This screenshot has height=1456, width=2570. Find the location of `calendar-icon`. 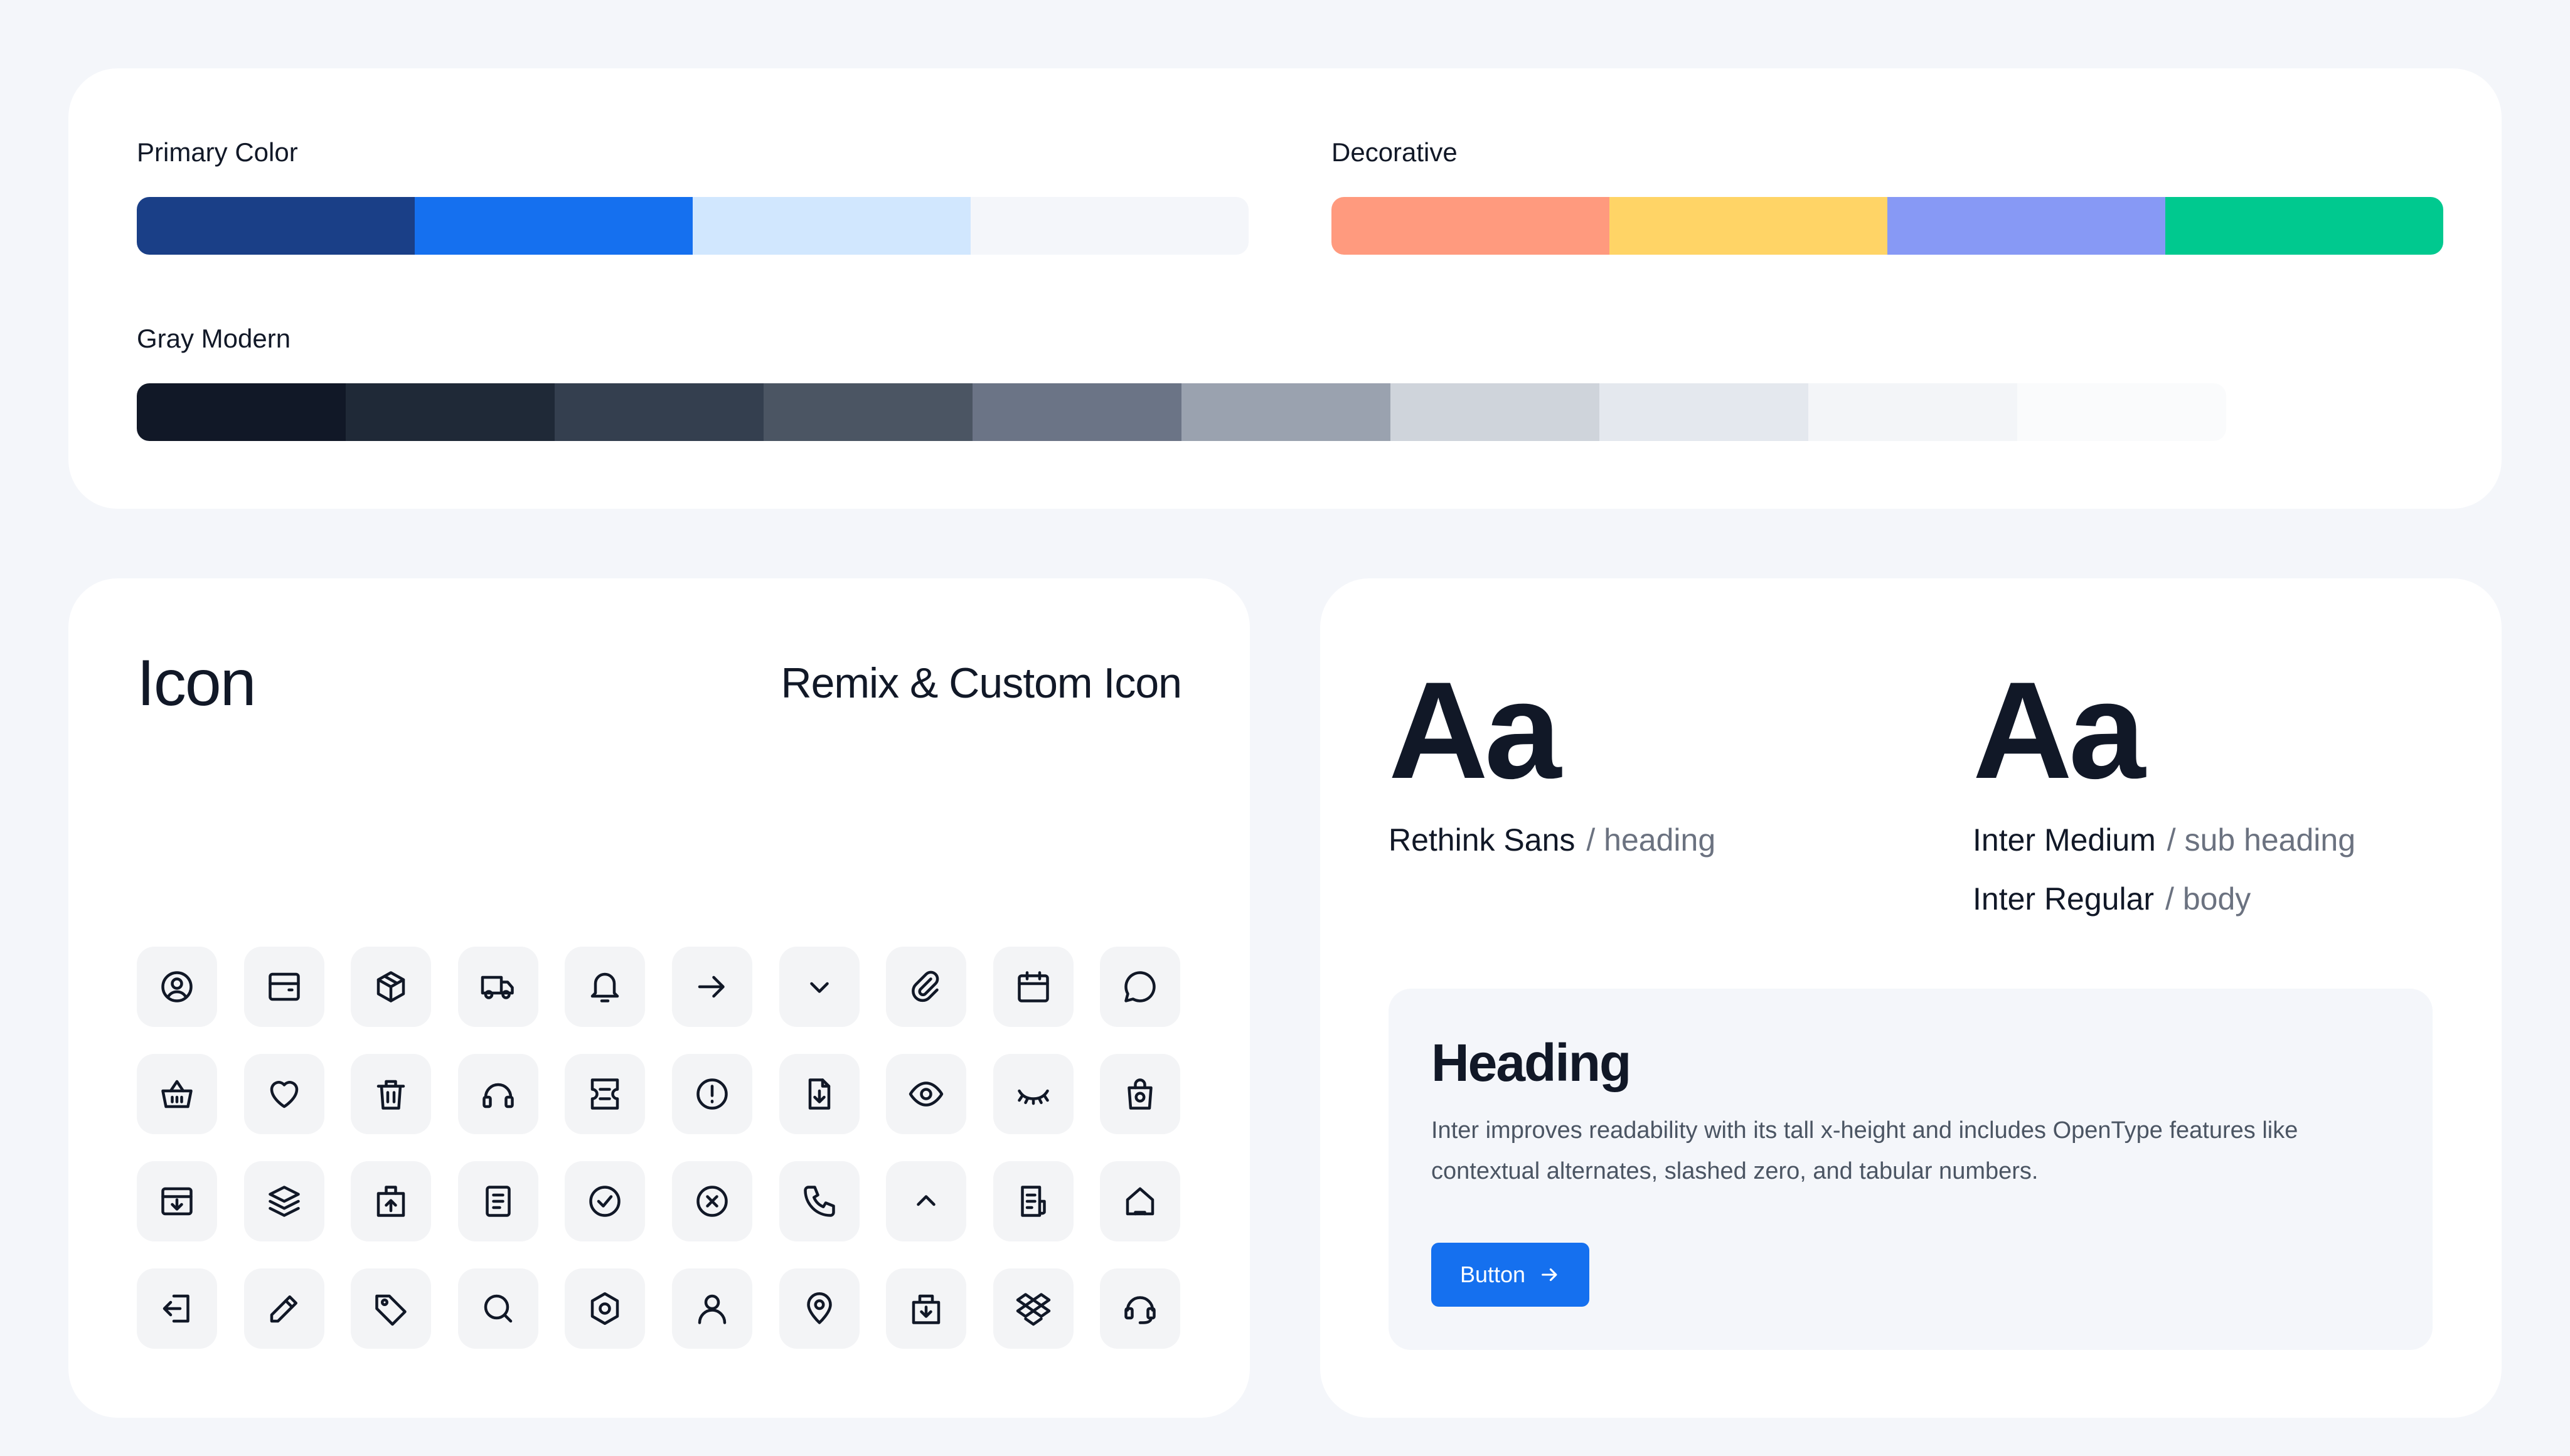

calendar-icon is located at coordinates (1033, 987).